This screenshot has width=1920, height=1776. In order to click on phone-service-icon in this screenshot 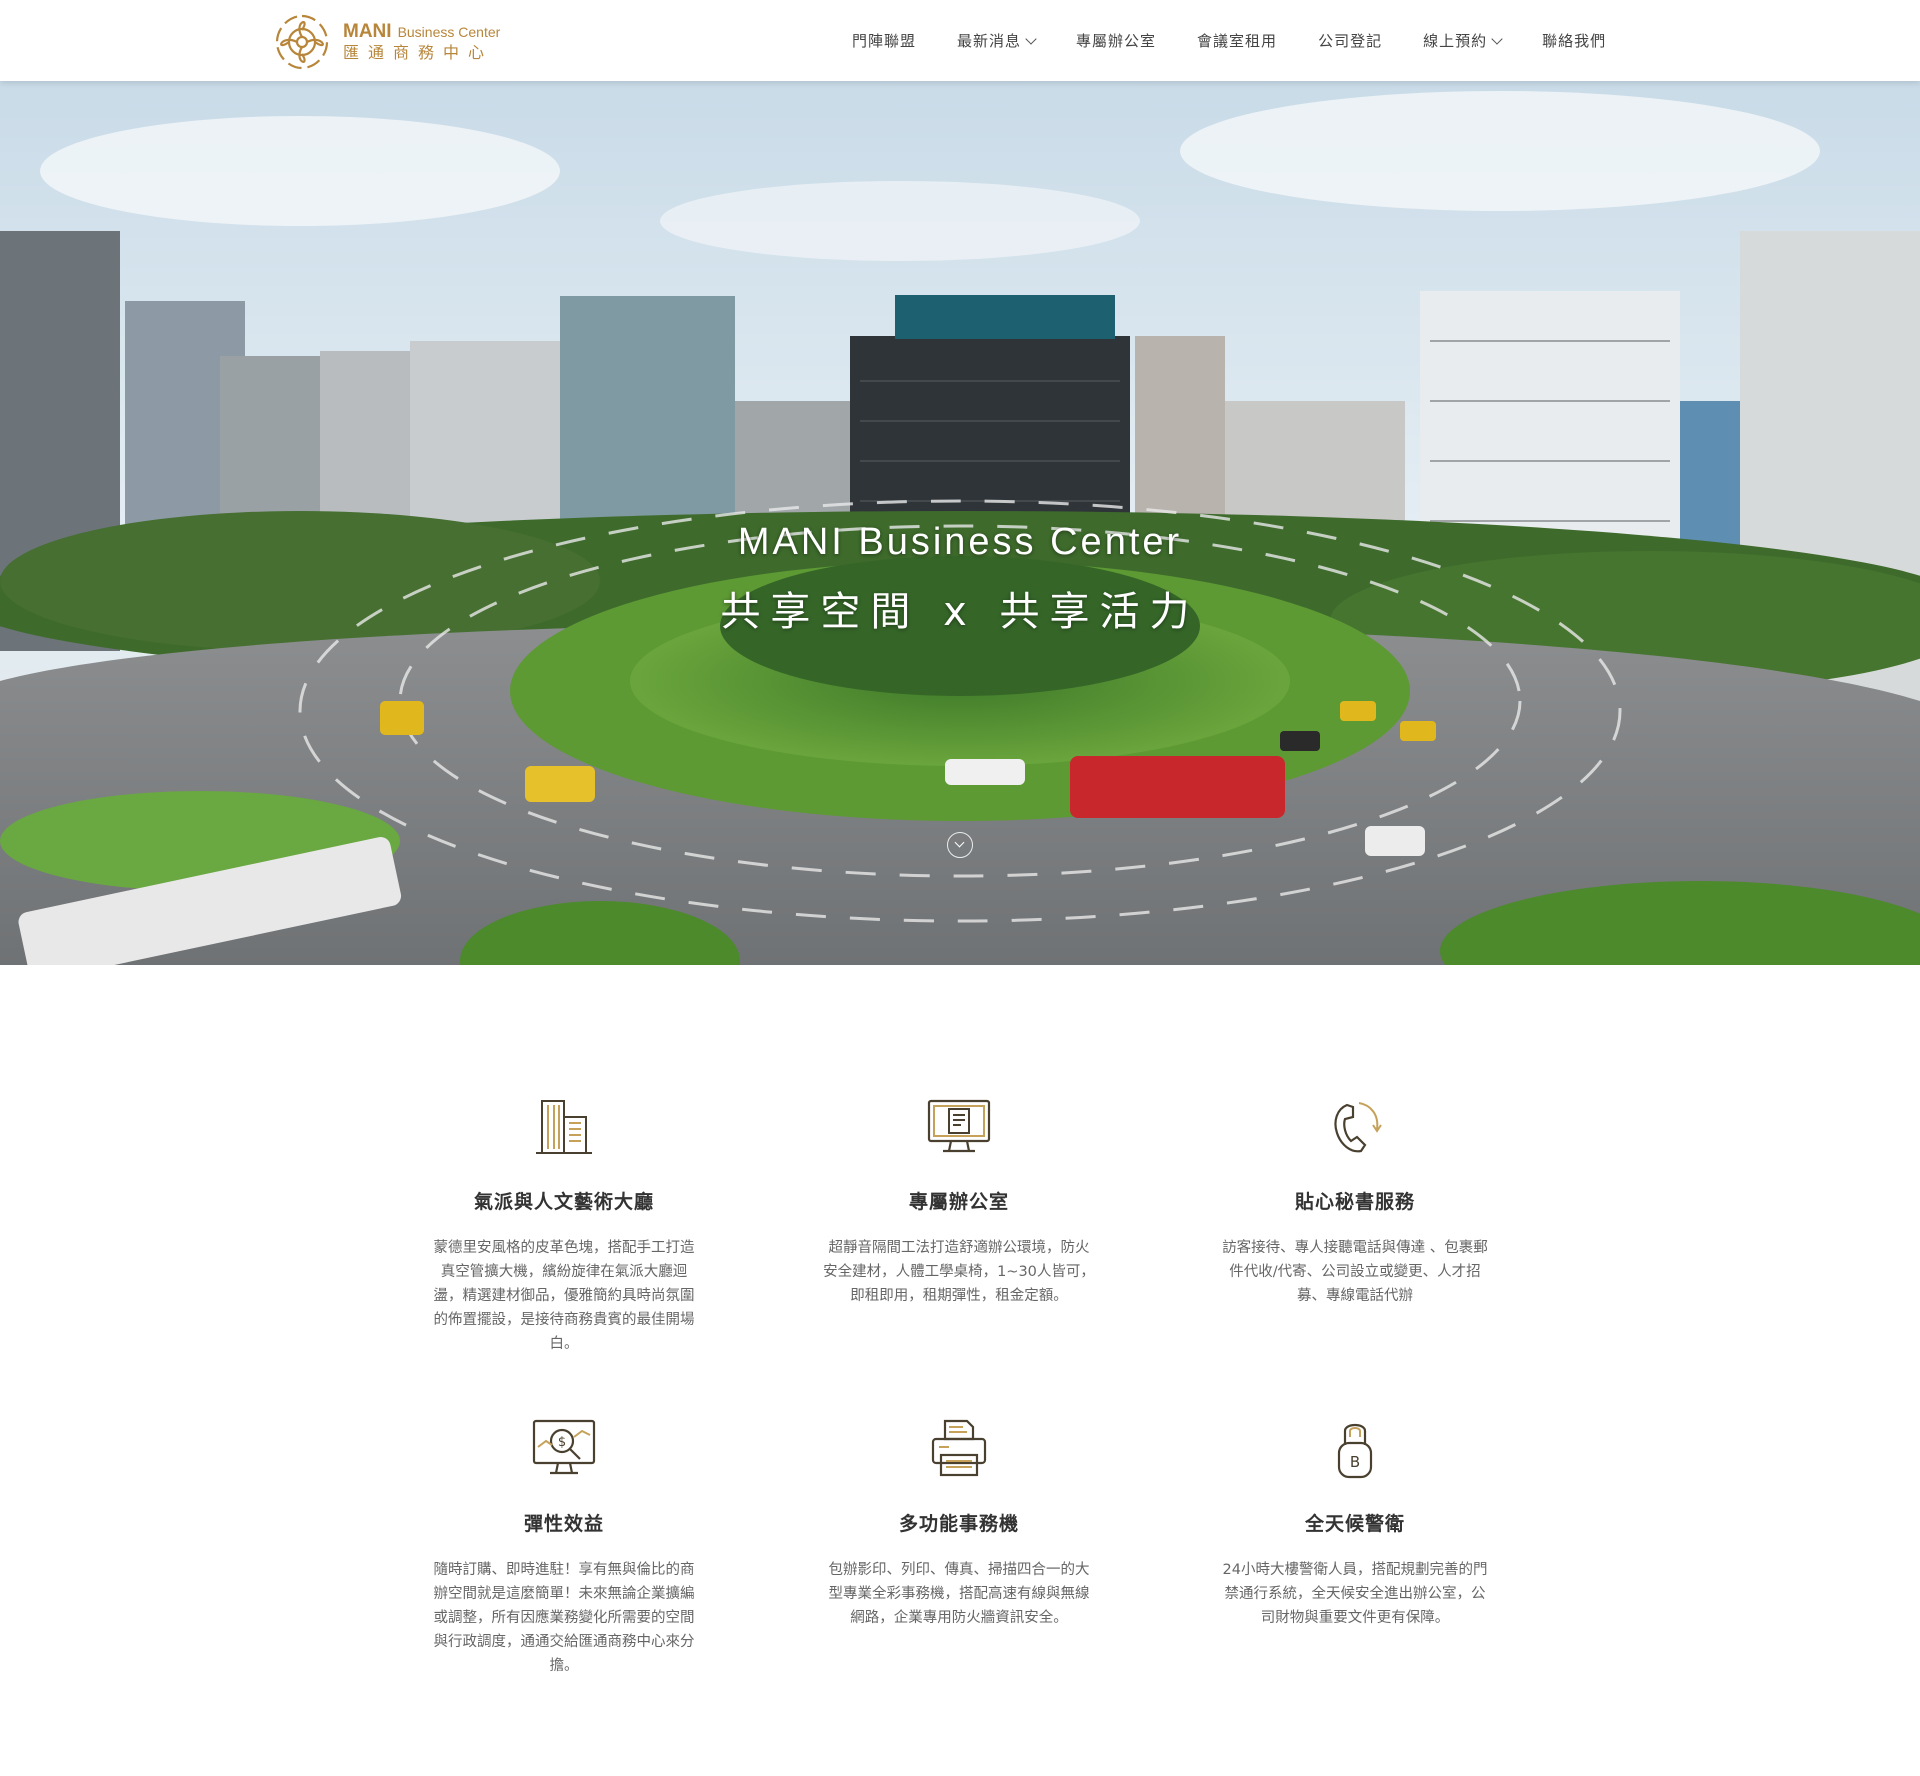, I will do `click(1358, 1127)`.